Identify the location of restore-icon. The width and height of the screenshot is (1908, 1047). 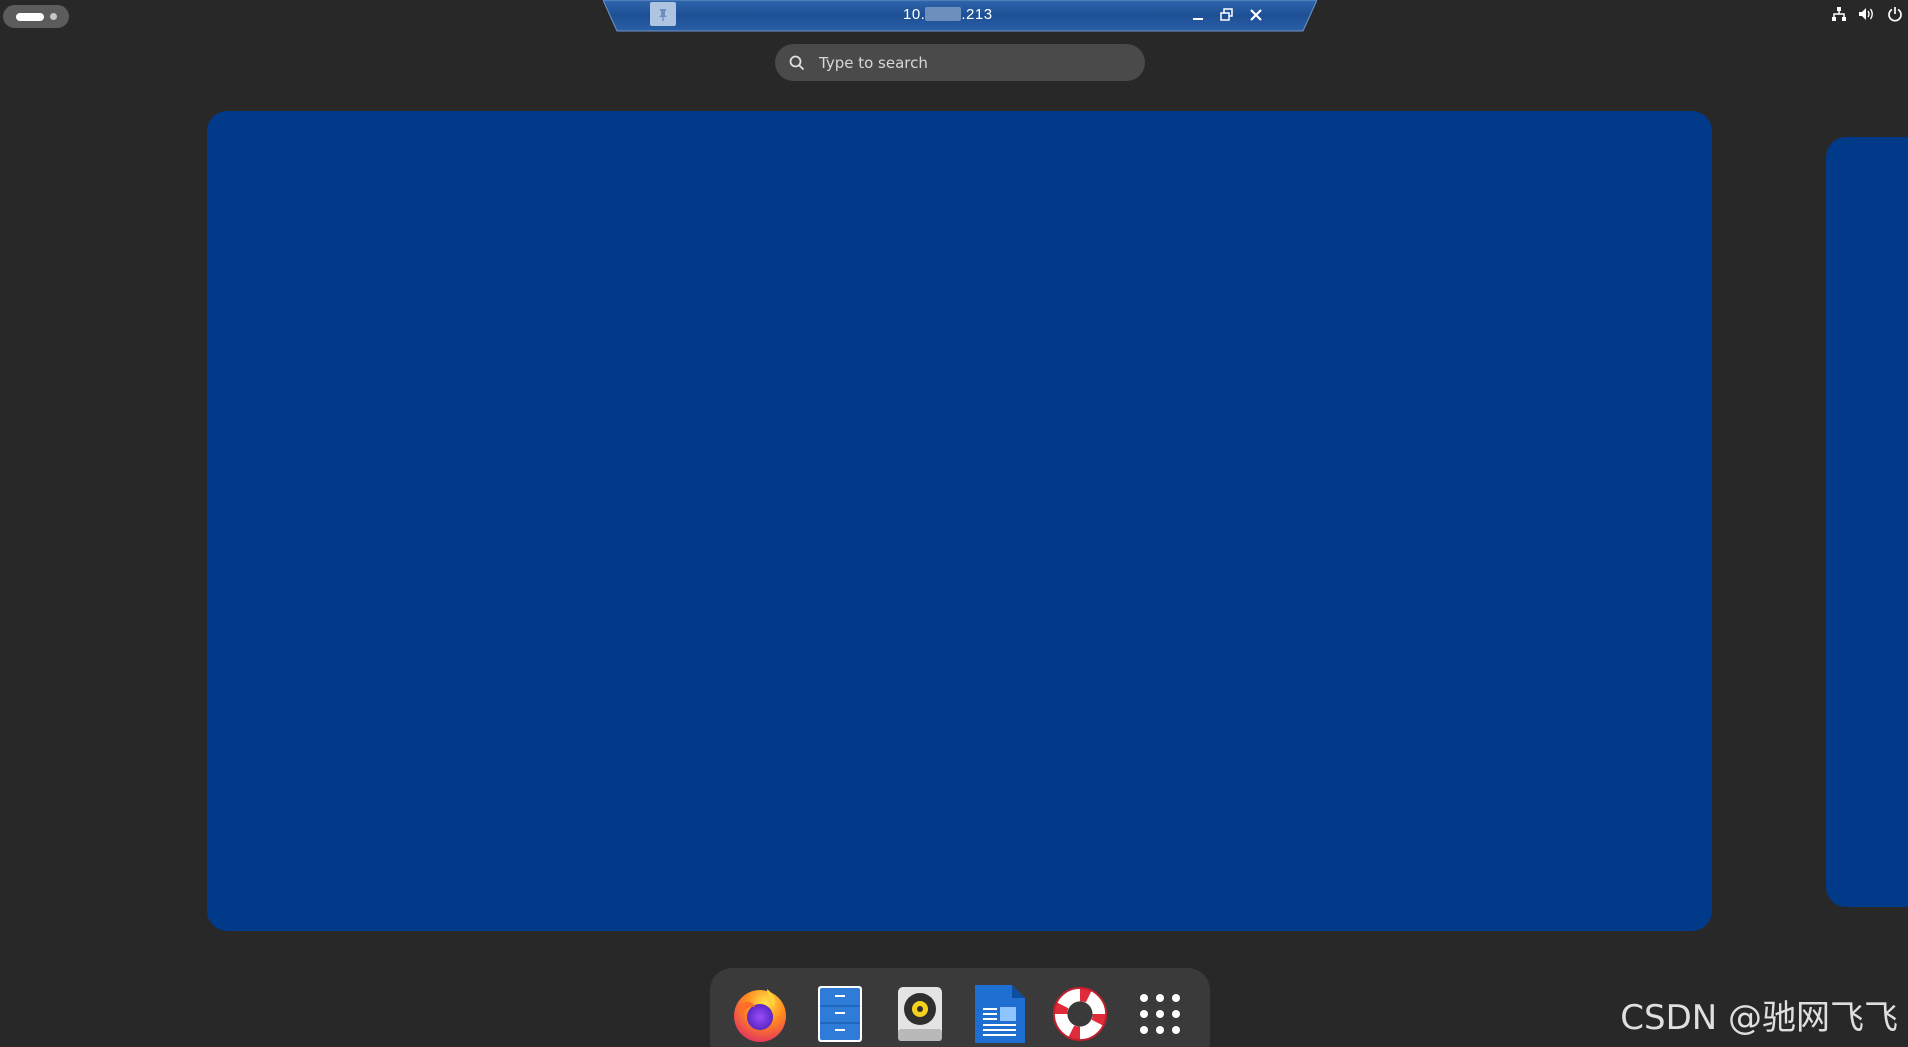
(1226, 14).